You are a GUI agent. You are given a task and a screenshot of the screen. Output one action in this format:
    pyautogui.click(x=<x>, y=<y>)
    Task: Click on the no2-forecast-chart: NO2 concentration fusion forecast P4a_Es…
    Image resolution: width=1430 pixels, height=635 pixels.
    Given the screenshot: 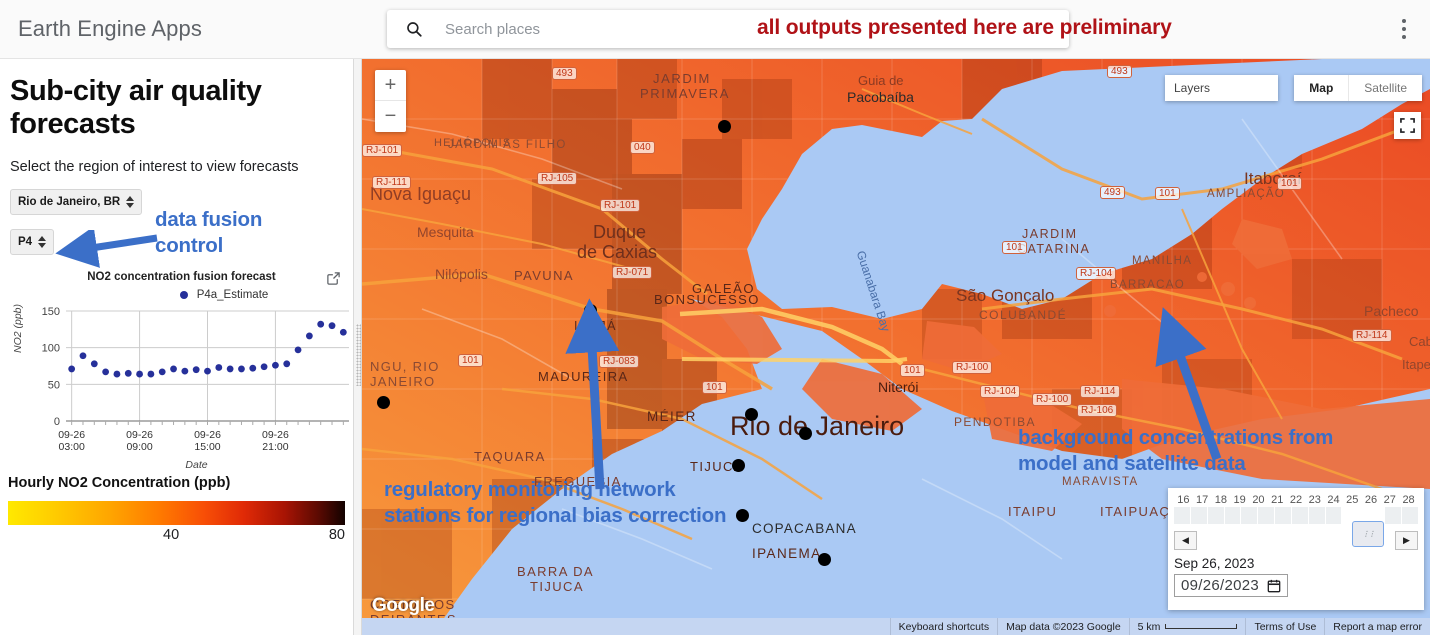 What is the action you would take?
    pyautogui.click(x=176, y=371)
    